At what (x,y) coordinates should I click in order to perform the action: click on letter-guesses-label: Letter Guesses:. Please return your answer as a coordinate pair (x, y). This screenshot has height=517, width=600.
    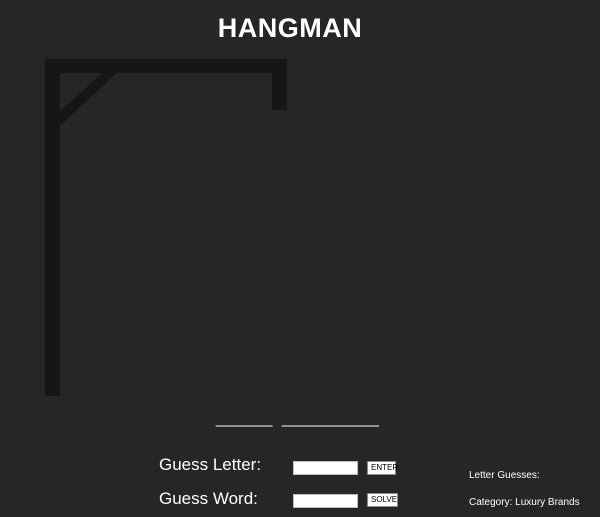
    Looking at the image, I should click on (504, 475).